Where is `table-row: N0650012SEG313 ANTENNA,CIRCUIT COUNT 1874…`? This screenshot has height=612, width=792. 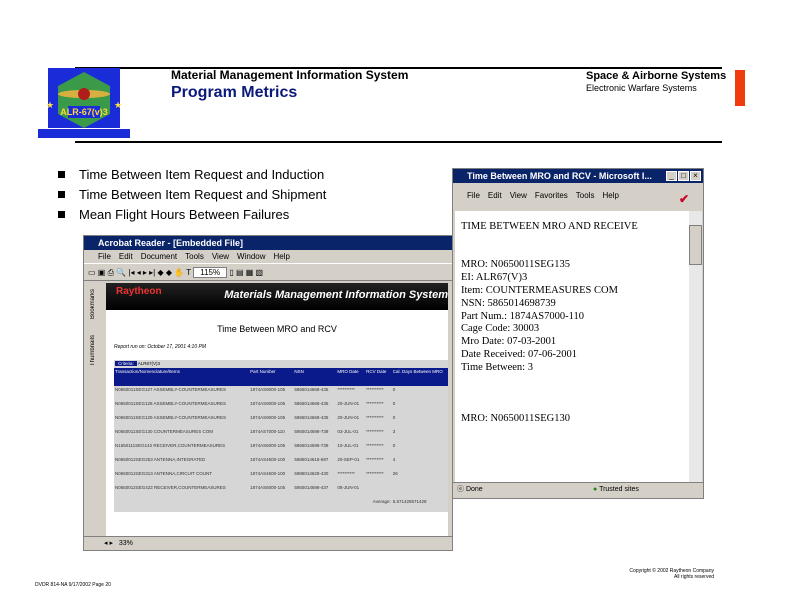
table-row: N0650012SEG313 ANTENNA,CIRCUIT COUNT 1874… is located at coordinates (281, 477).